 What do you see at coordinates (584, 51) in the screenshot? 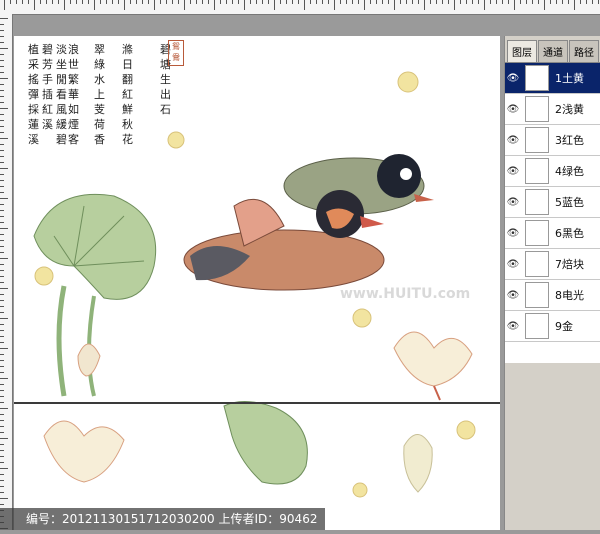
I see `tab-paths: 路径` at bounding box center [584, 51].